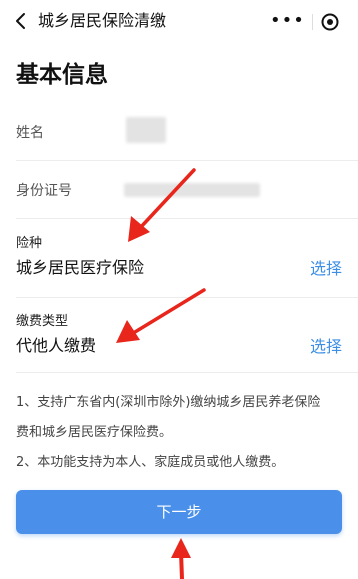 Image resolution: width=358 pixels, height=579 pixels. I want to click on capsule-divider, so click(312, 22).